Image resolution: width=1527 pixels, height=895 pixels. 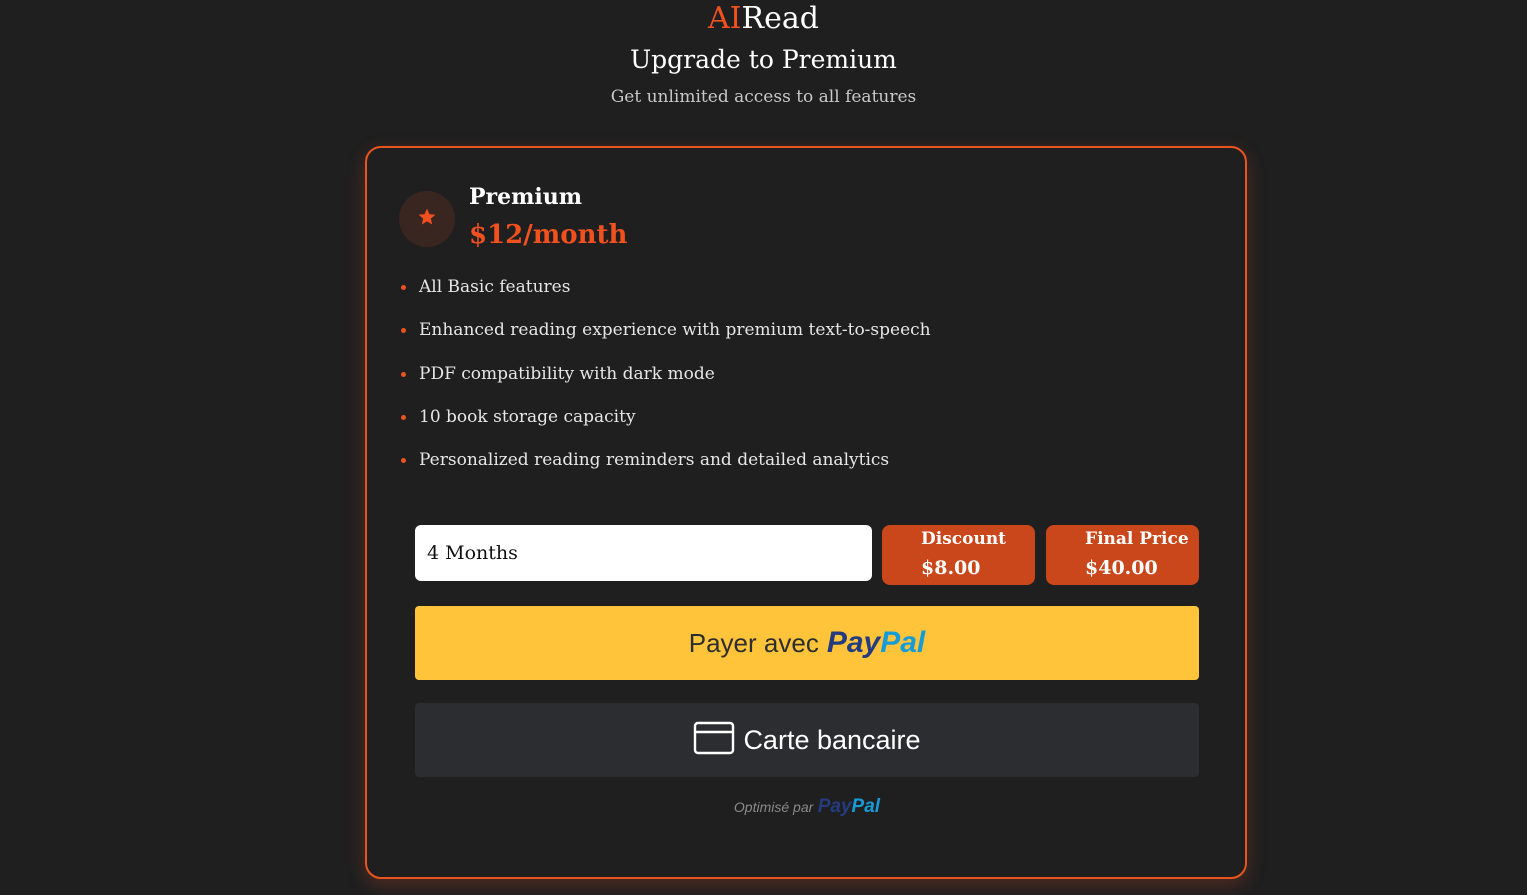 What do you see at coordinates (763, 59) in the screenshot?
I see `page-title: Upgrade to Premium` at bounding box center [763, 59].